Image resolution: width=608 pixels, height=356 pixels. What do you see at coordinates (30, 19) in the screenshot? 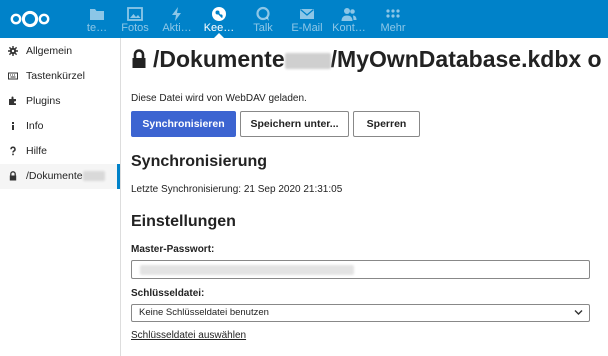
I see `nextcloud-logo-icon` at bounding box center [30, 19].